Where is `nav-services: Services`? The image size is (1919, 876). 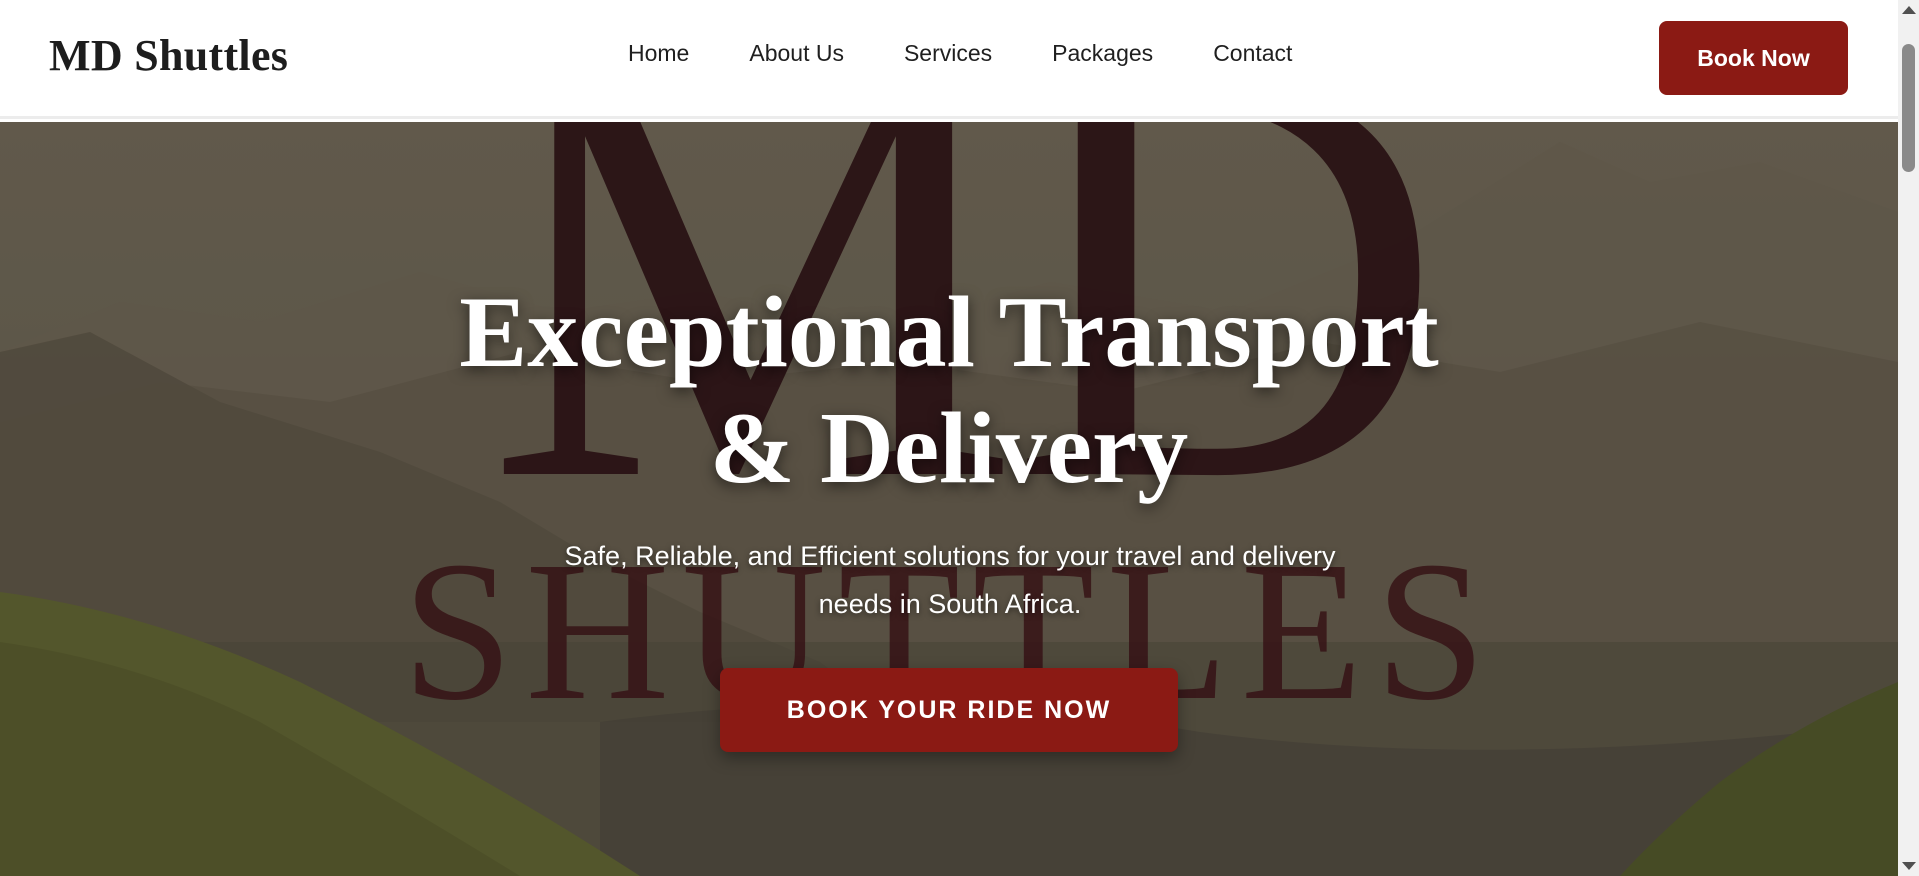
nav-services: Services is located at coordinates (948, 53).